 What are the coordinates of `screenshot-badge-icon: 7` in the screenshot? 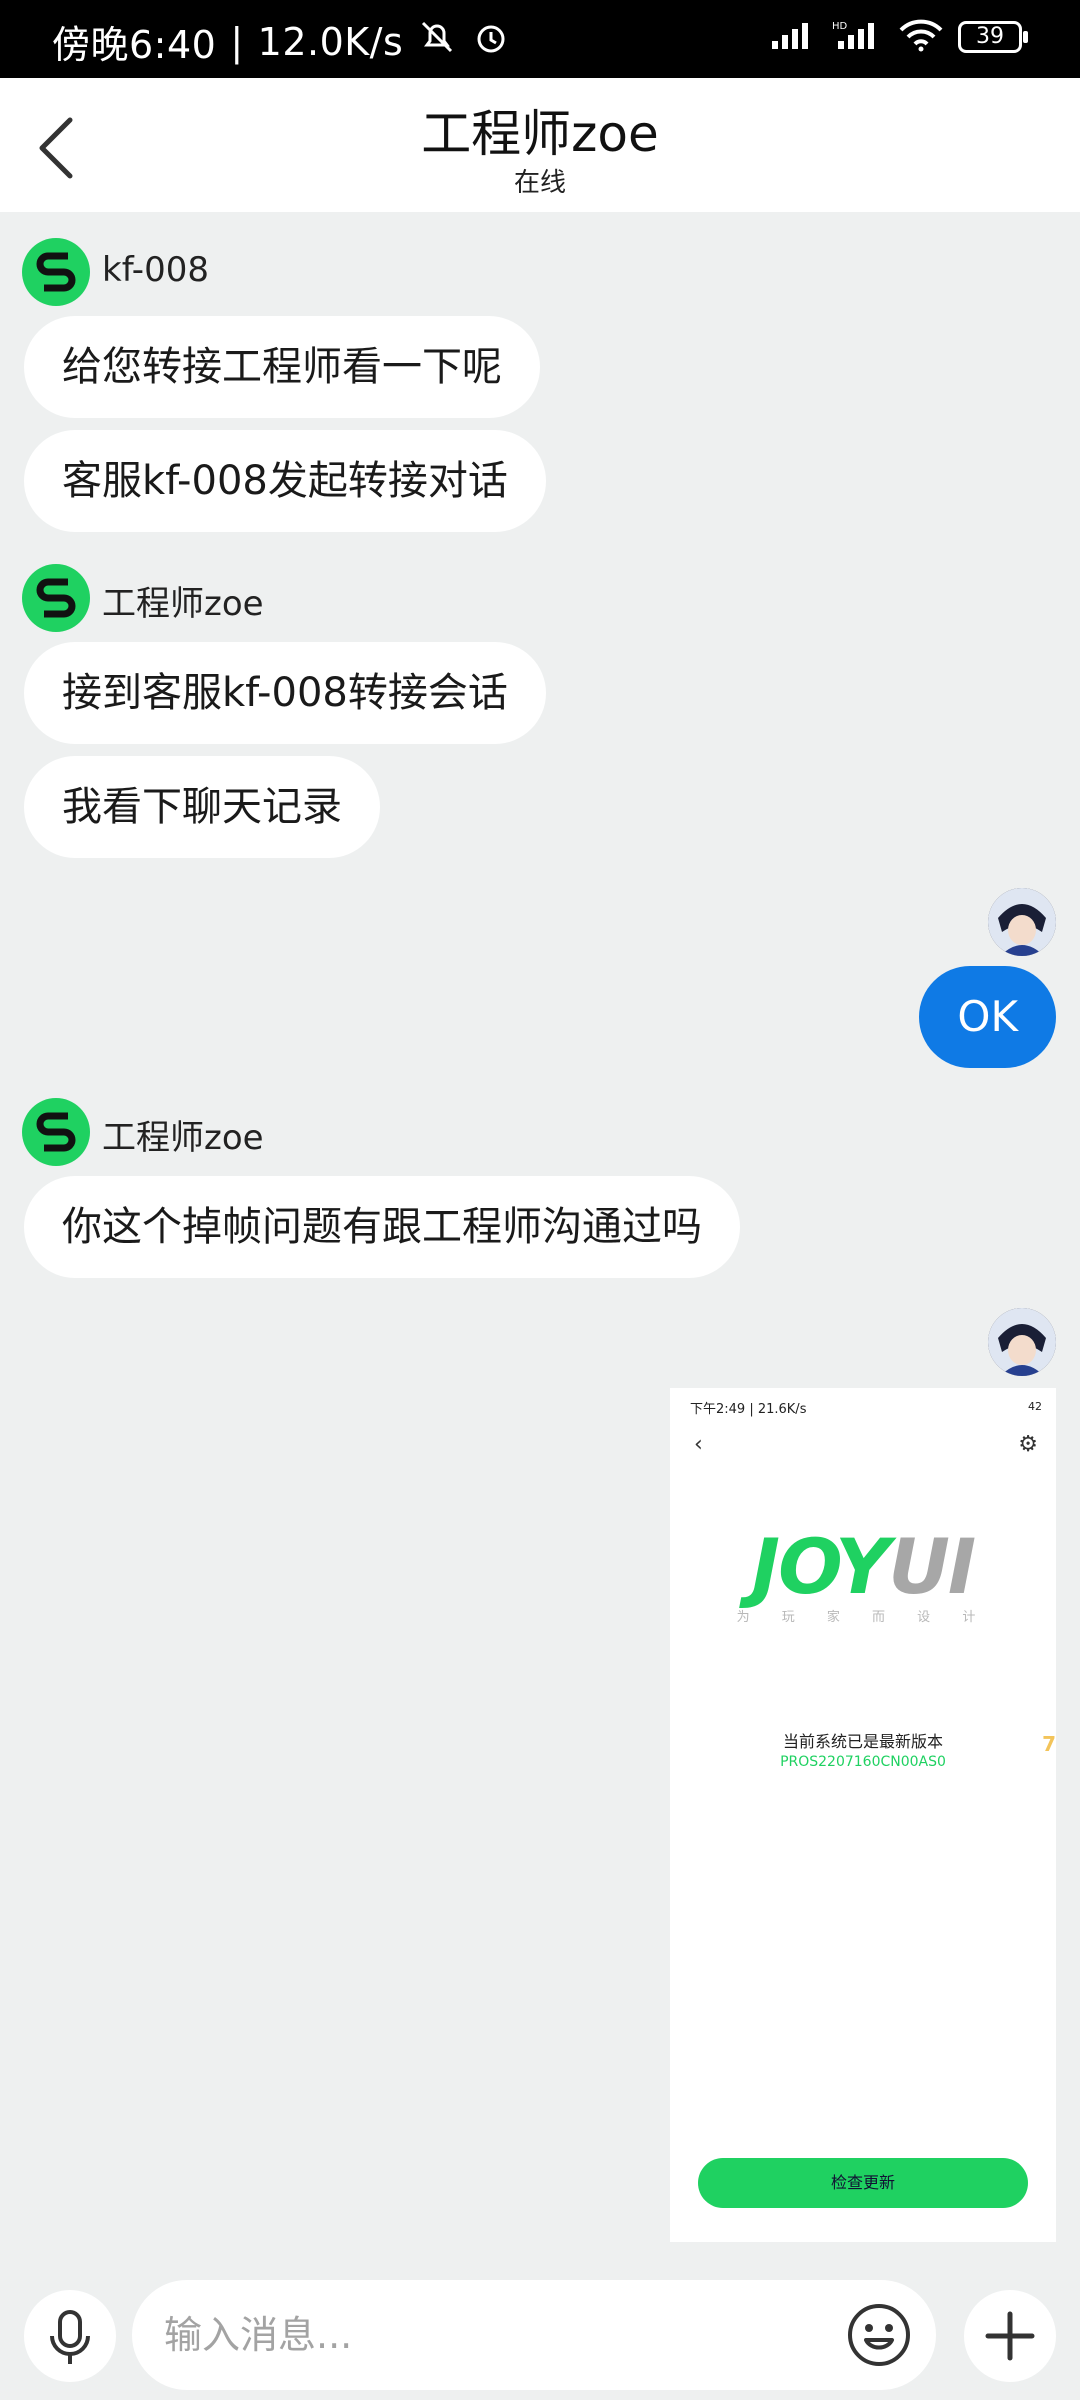 It's located at (1049, 1744).